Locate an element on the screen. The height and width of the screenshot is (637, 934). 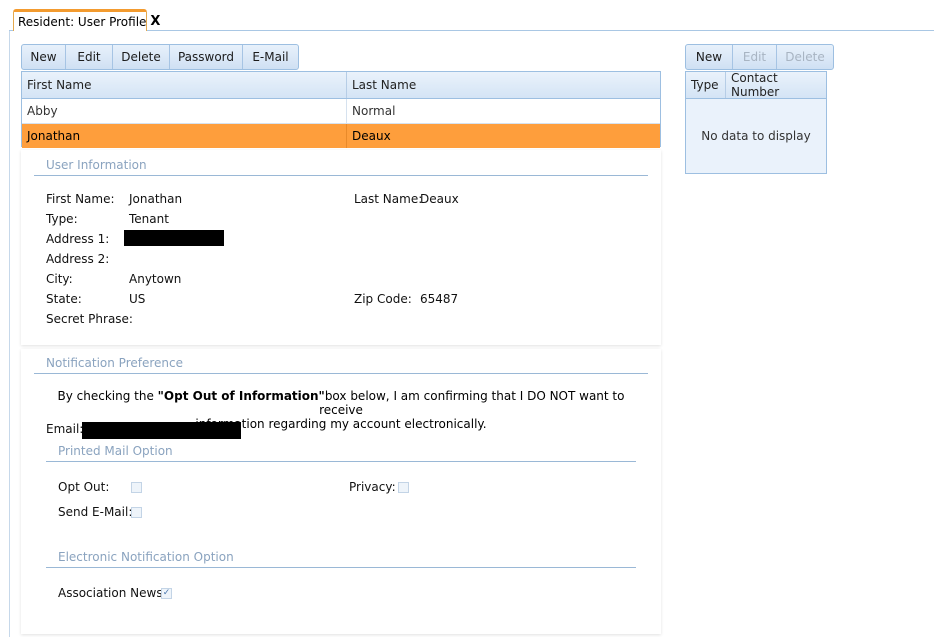
delete-contact-button: Delete is located at coordinates (805, 57).